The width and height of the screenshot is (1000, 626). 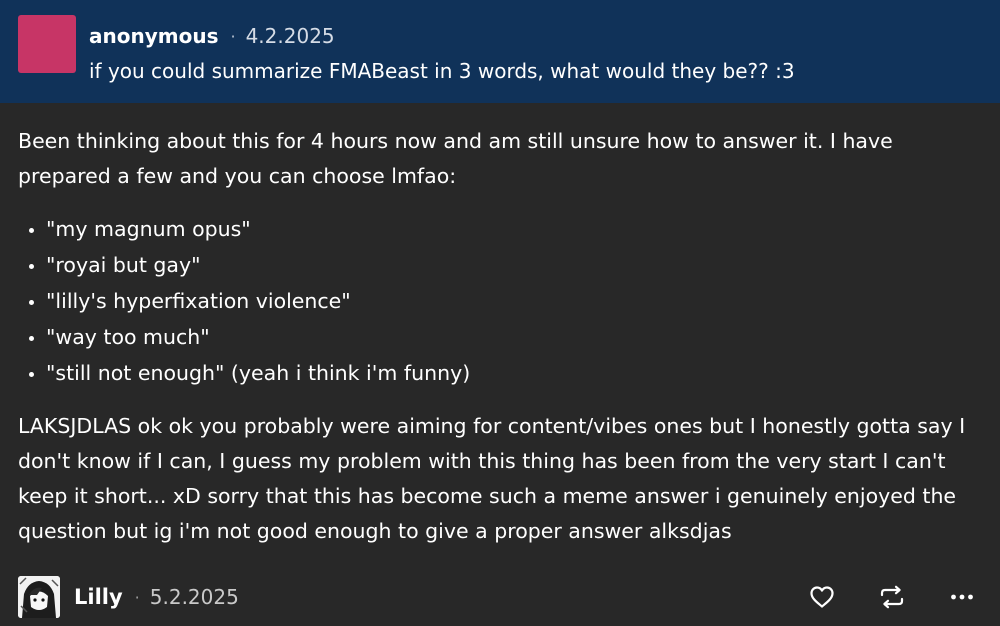 What do you see at coordinates (518, 337) in the screenshot?
I see `list-item: "way too much"` at bounding box center [518, 337].